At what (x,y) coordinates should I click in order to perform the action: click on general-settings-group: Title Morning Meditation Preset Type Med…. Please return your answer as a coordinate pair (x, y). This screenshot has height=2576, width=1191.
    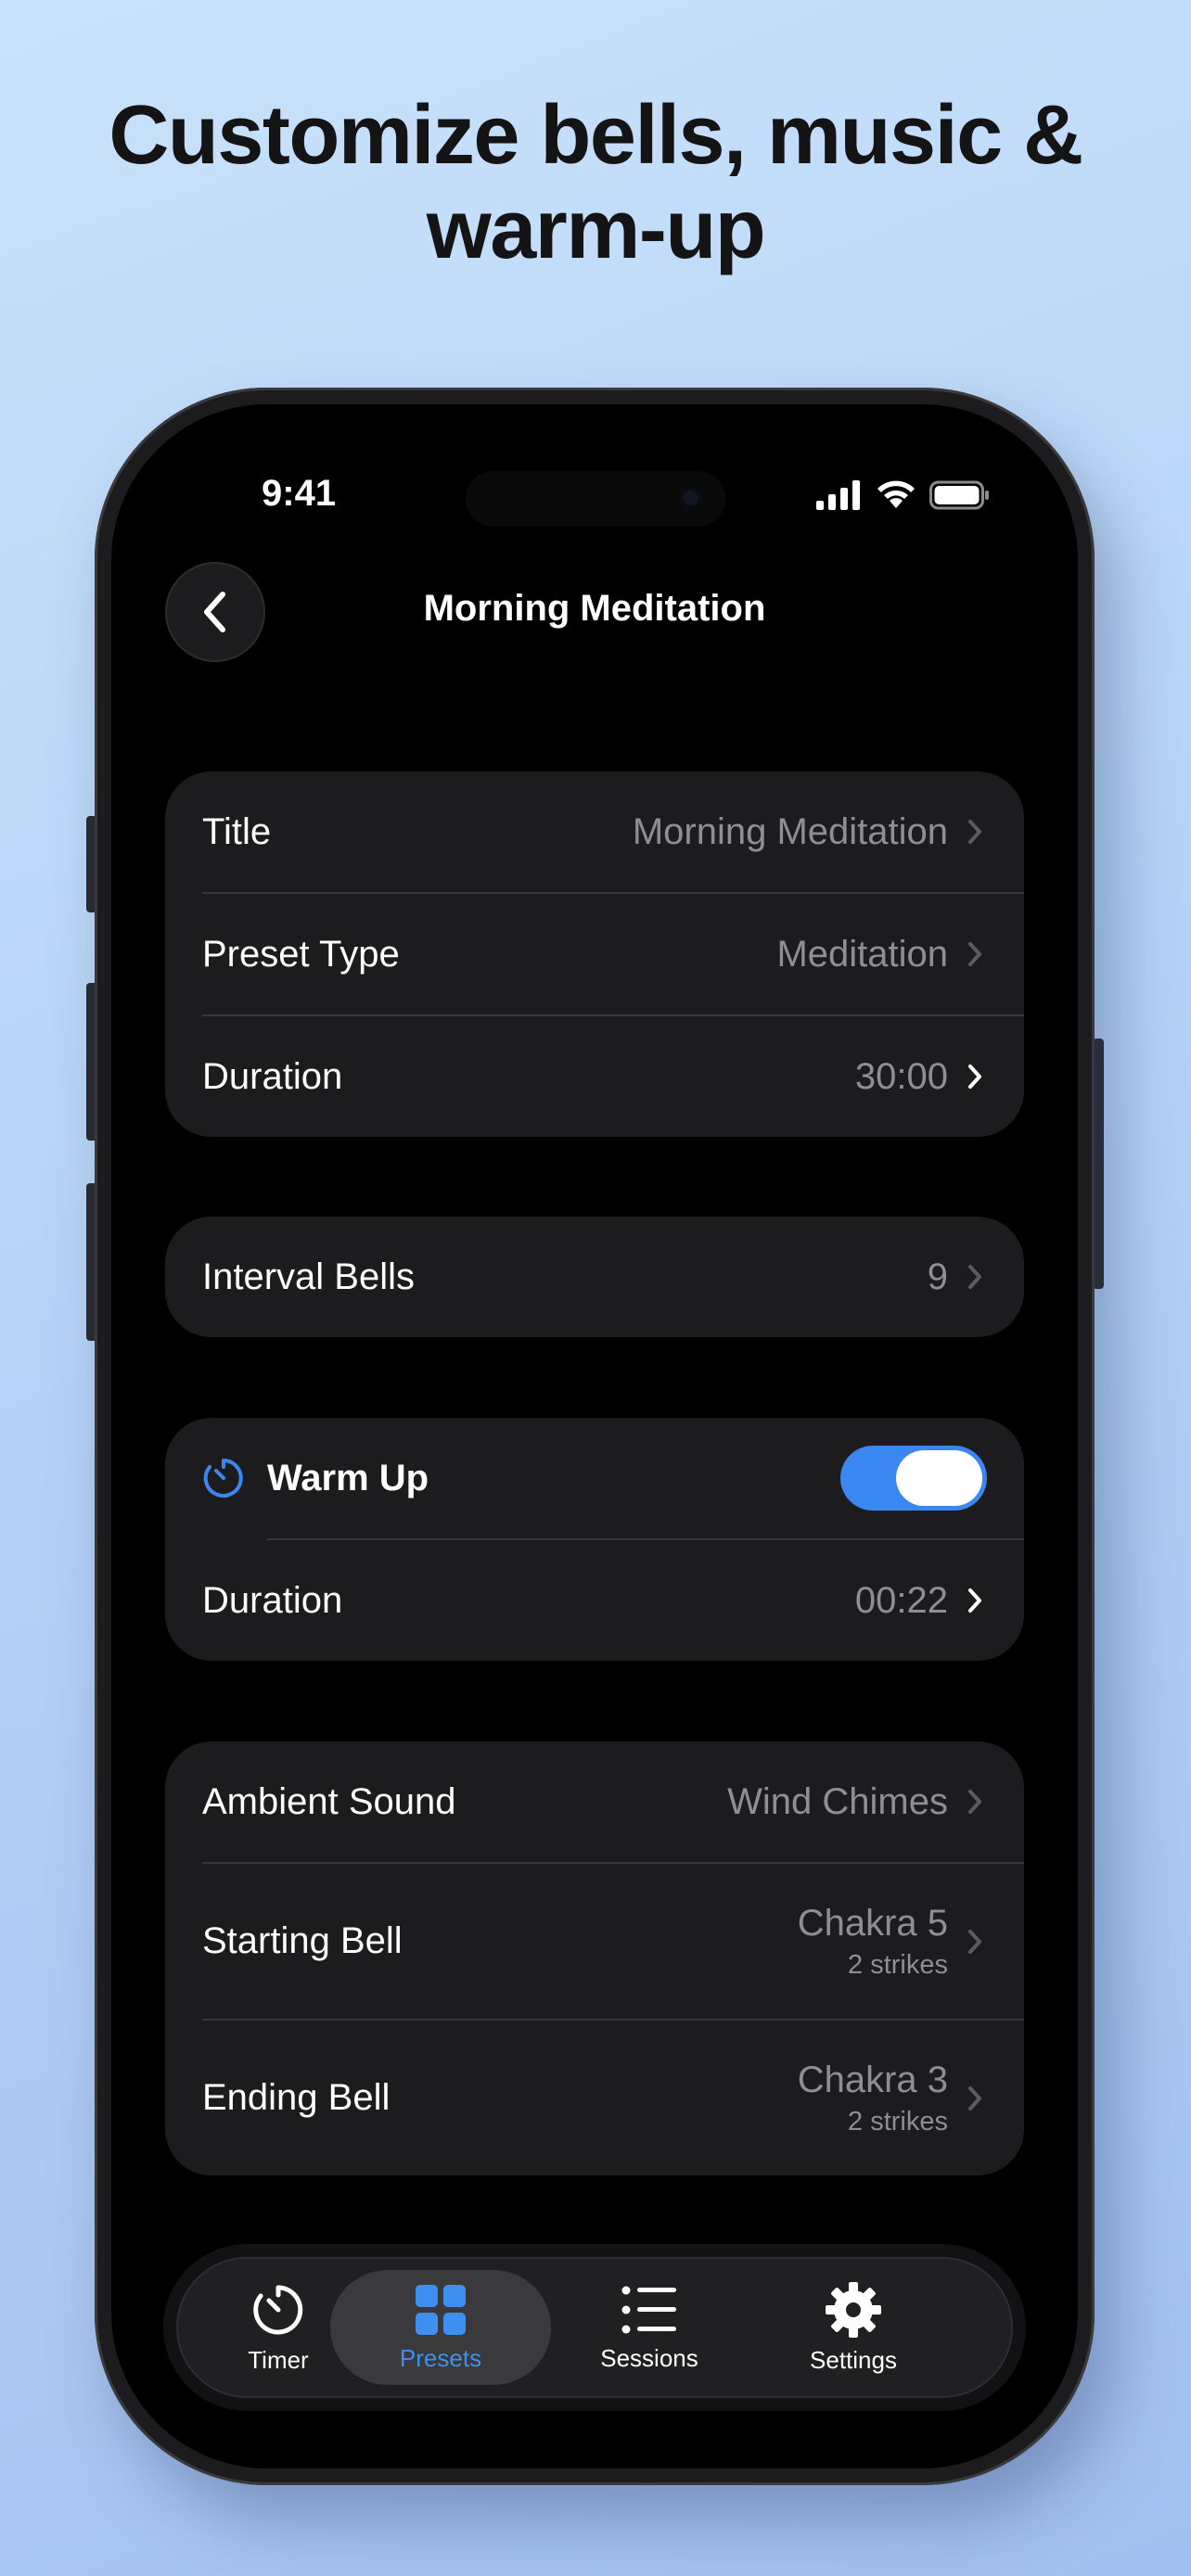
    Looking at the image, I should click on (594, 955).